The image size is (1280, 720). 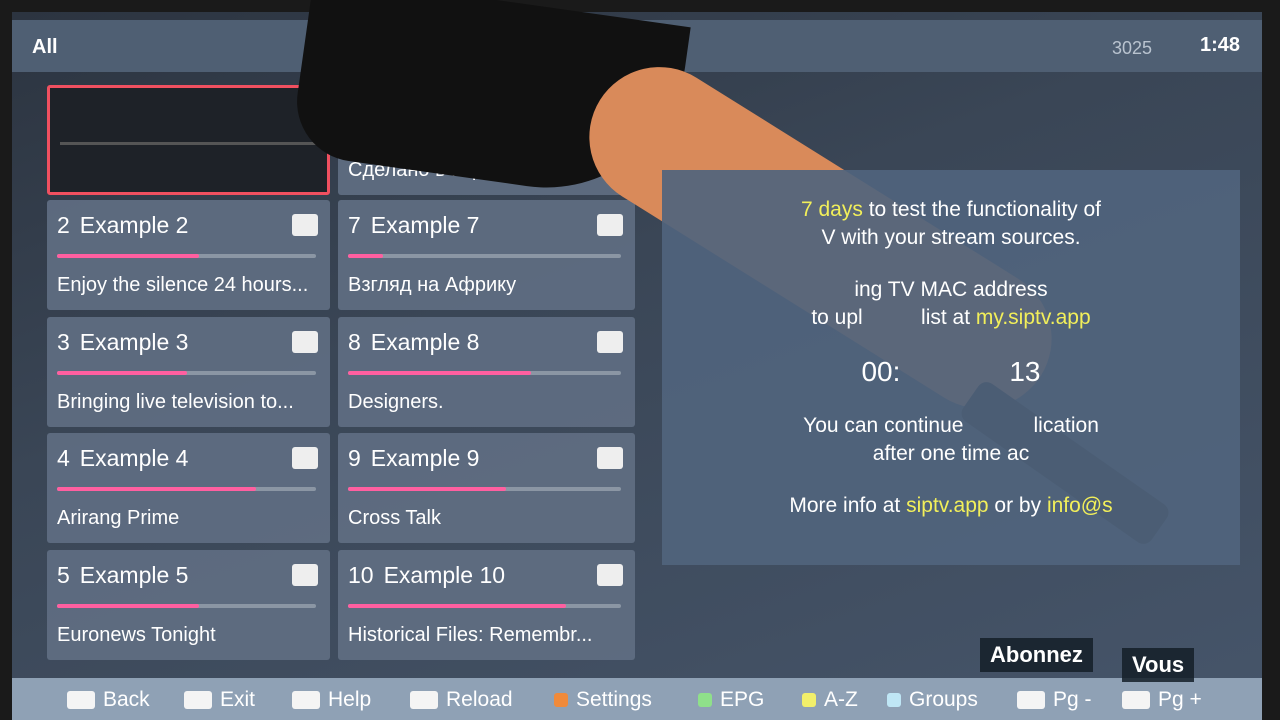 What do you see at coordinates (122, 458) in the screenshot?
I see `channel-title: 4 Example 4` at bounding box center [122, 458].